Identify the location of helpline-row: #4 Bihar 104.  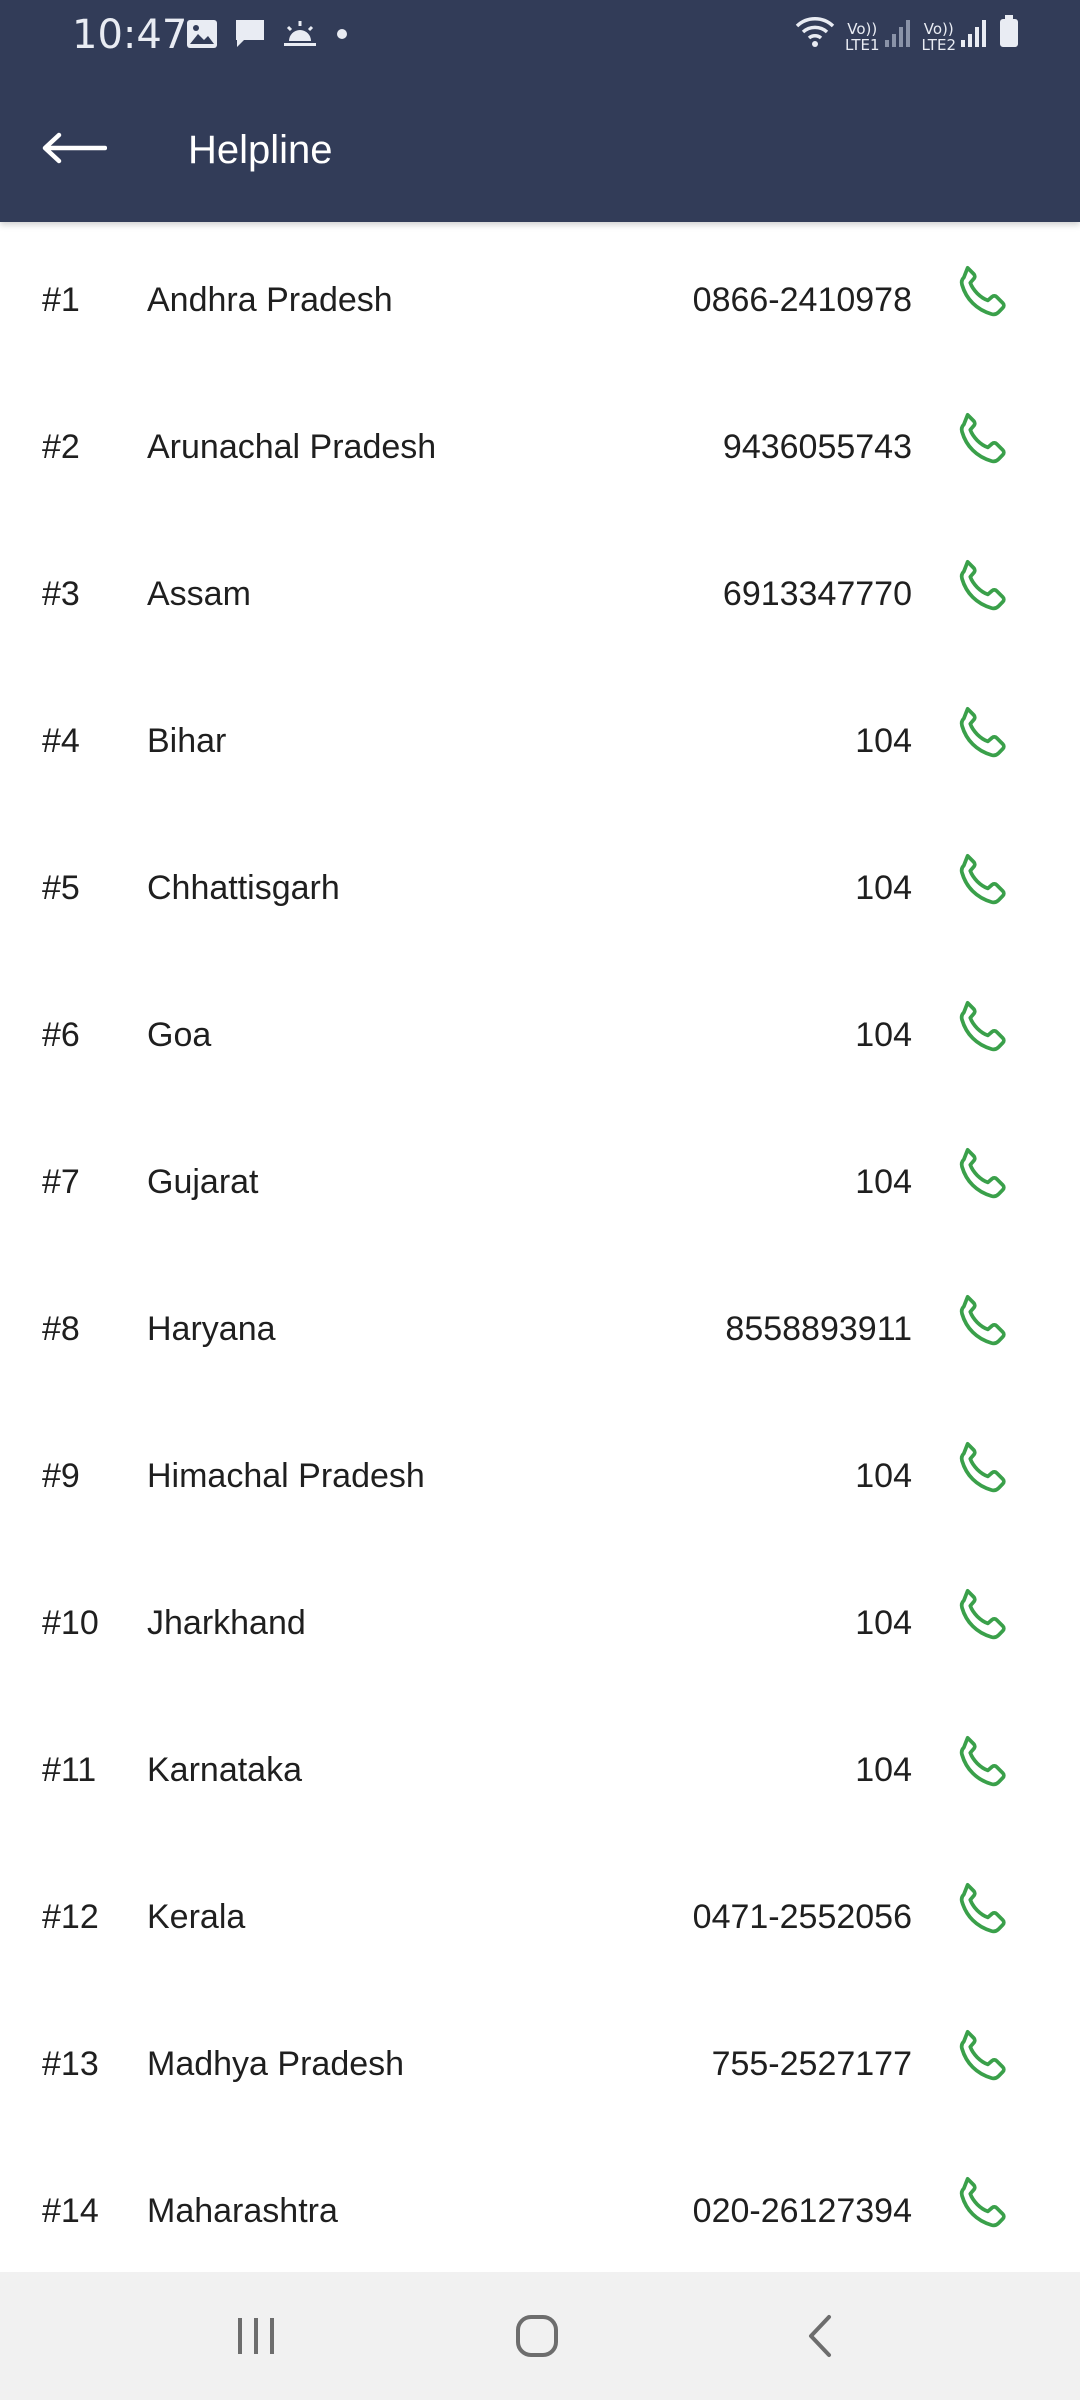
(540, 736).